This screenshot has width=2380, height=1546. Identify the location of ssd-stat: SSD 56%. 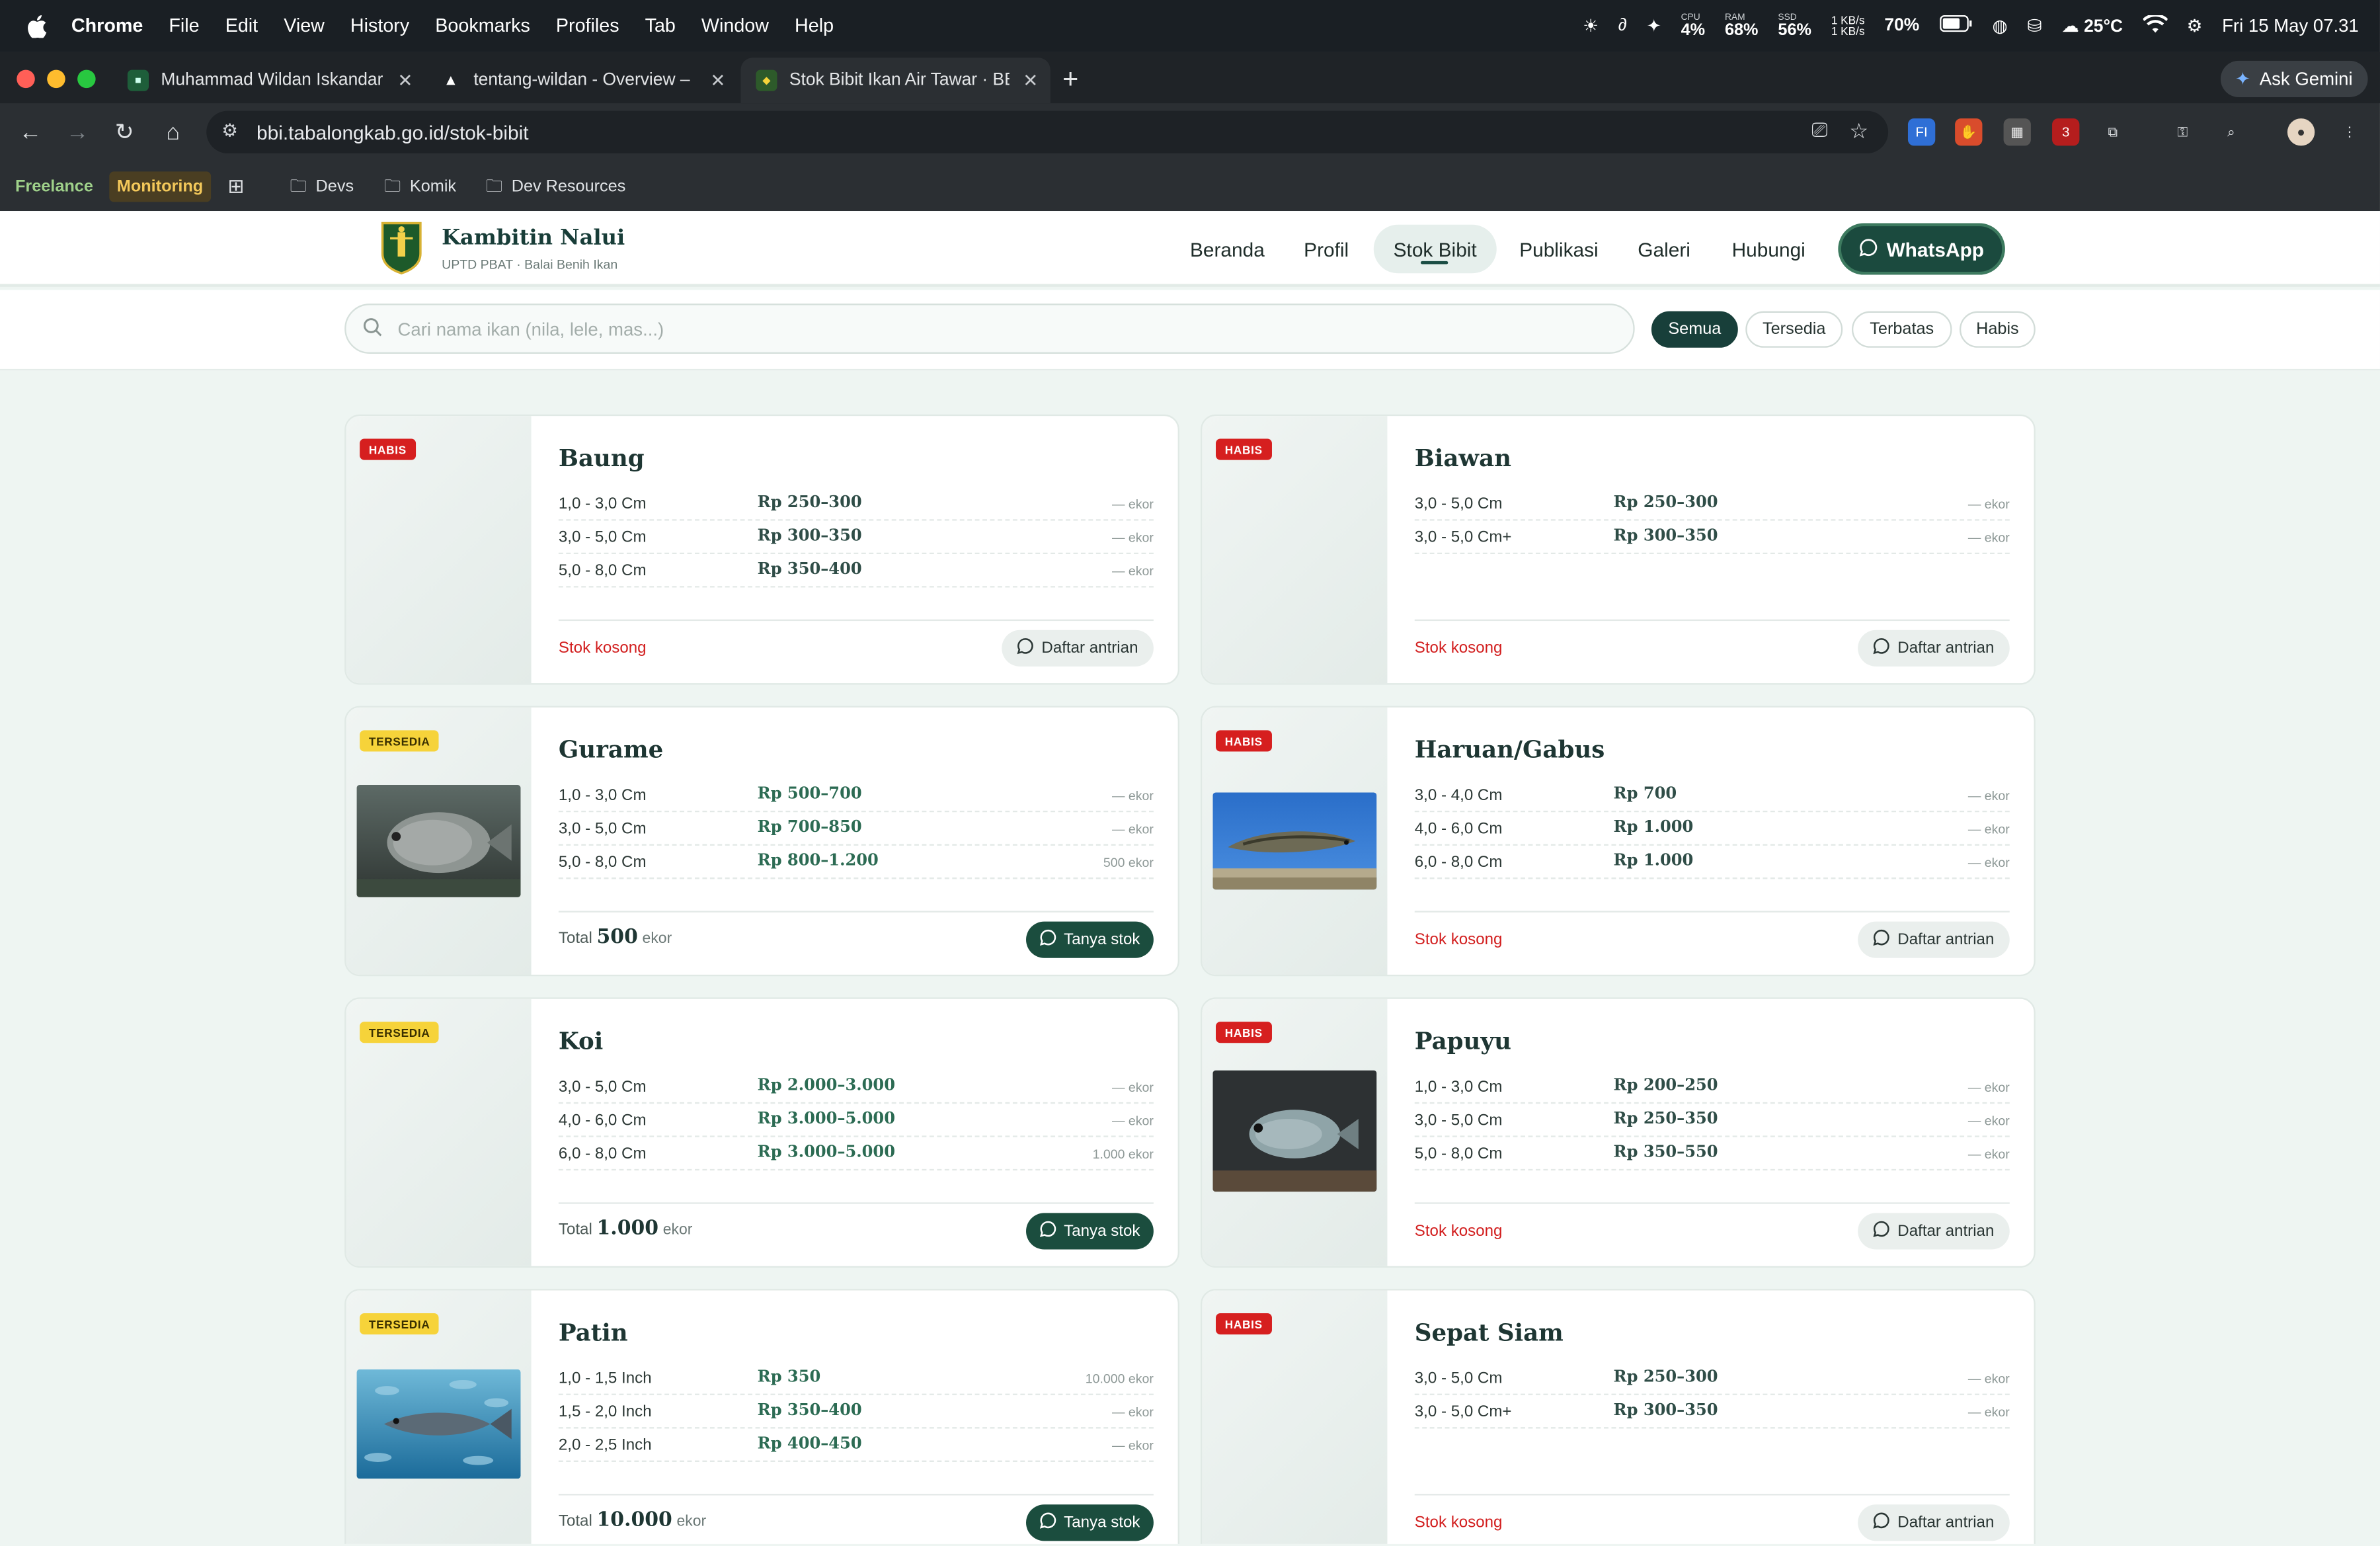
(1794, 26).